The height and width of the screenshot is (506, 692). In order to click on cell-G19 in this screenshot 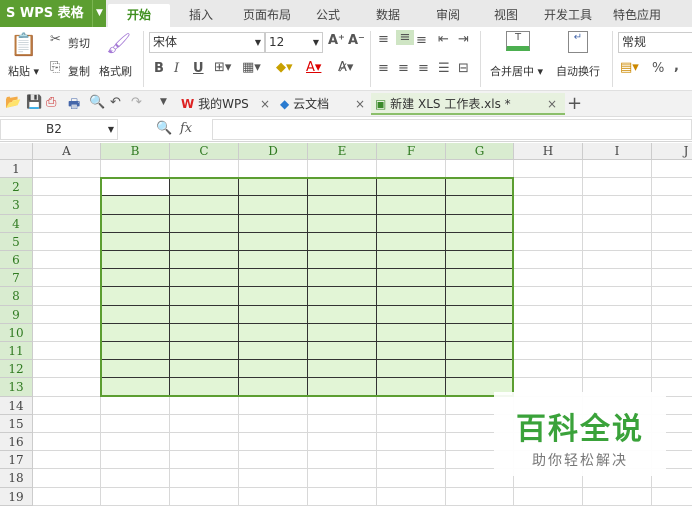, I will do `click(480, 496)`.